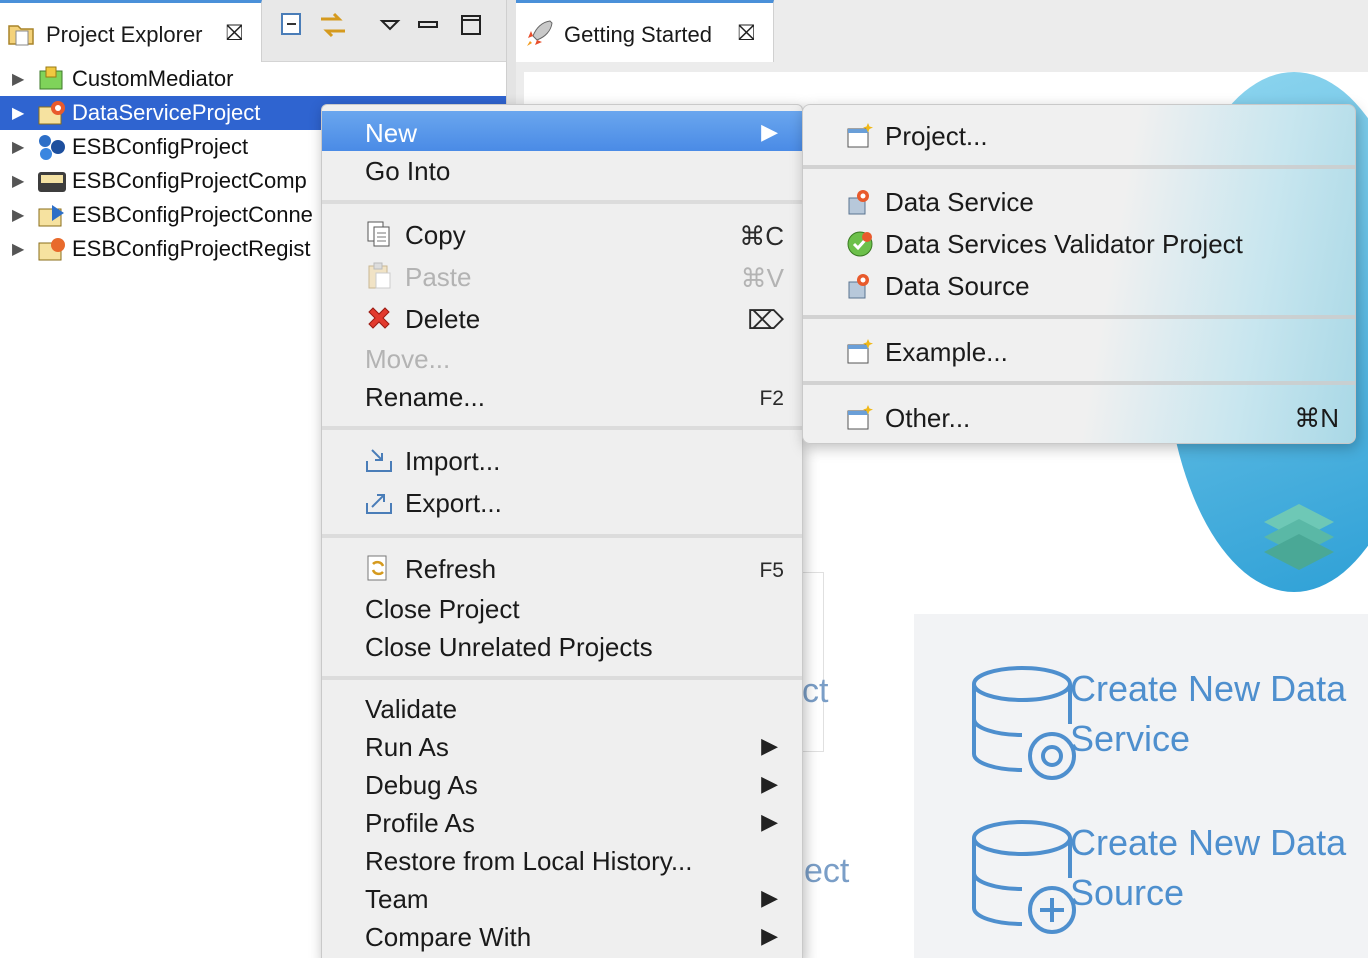 This screenshot has width=1368, height=958. Describe the element at coordinates (562, 607) in the screenshot. I see `menu-item-close-project: Close Project` at that location.